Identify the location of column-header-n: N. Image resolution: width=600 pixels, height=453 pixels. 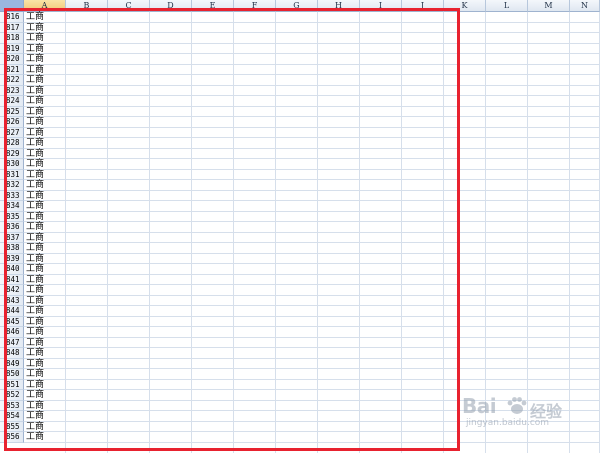
(585, 6).